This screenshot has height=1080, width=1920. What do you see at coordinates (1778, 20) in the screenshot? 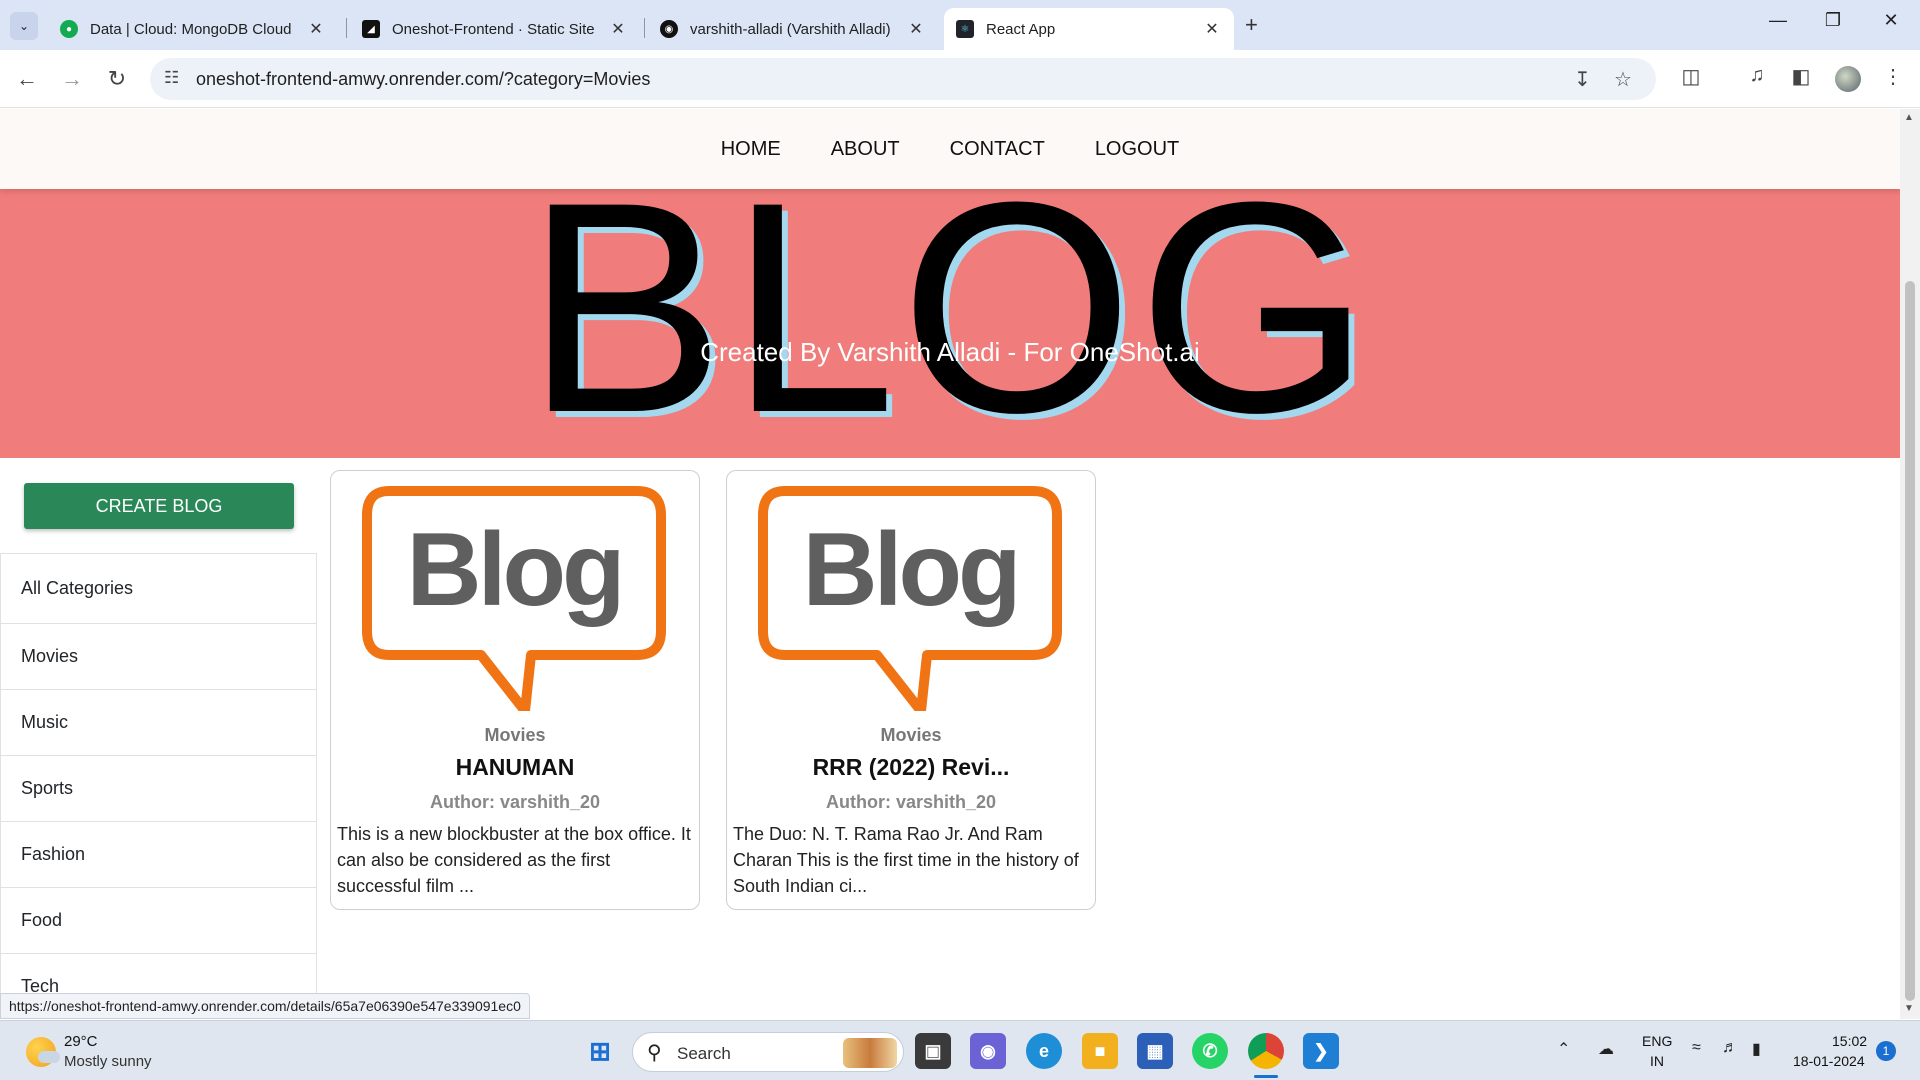
I see `minimize-icon: —` at bounding box center [1778, 20].